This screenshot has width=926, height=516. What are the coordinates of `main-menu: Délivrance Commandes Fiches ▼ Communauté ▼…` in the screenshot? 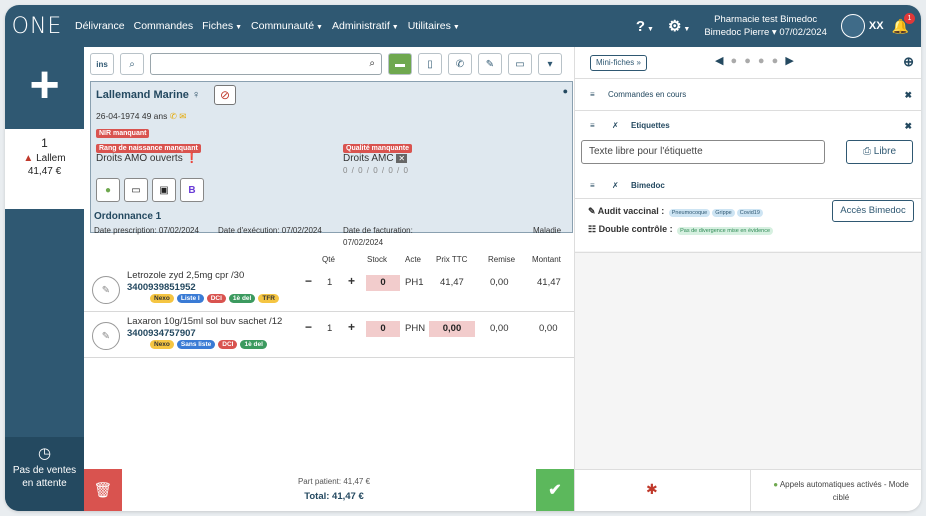 It's located at (267, 26).